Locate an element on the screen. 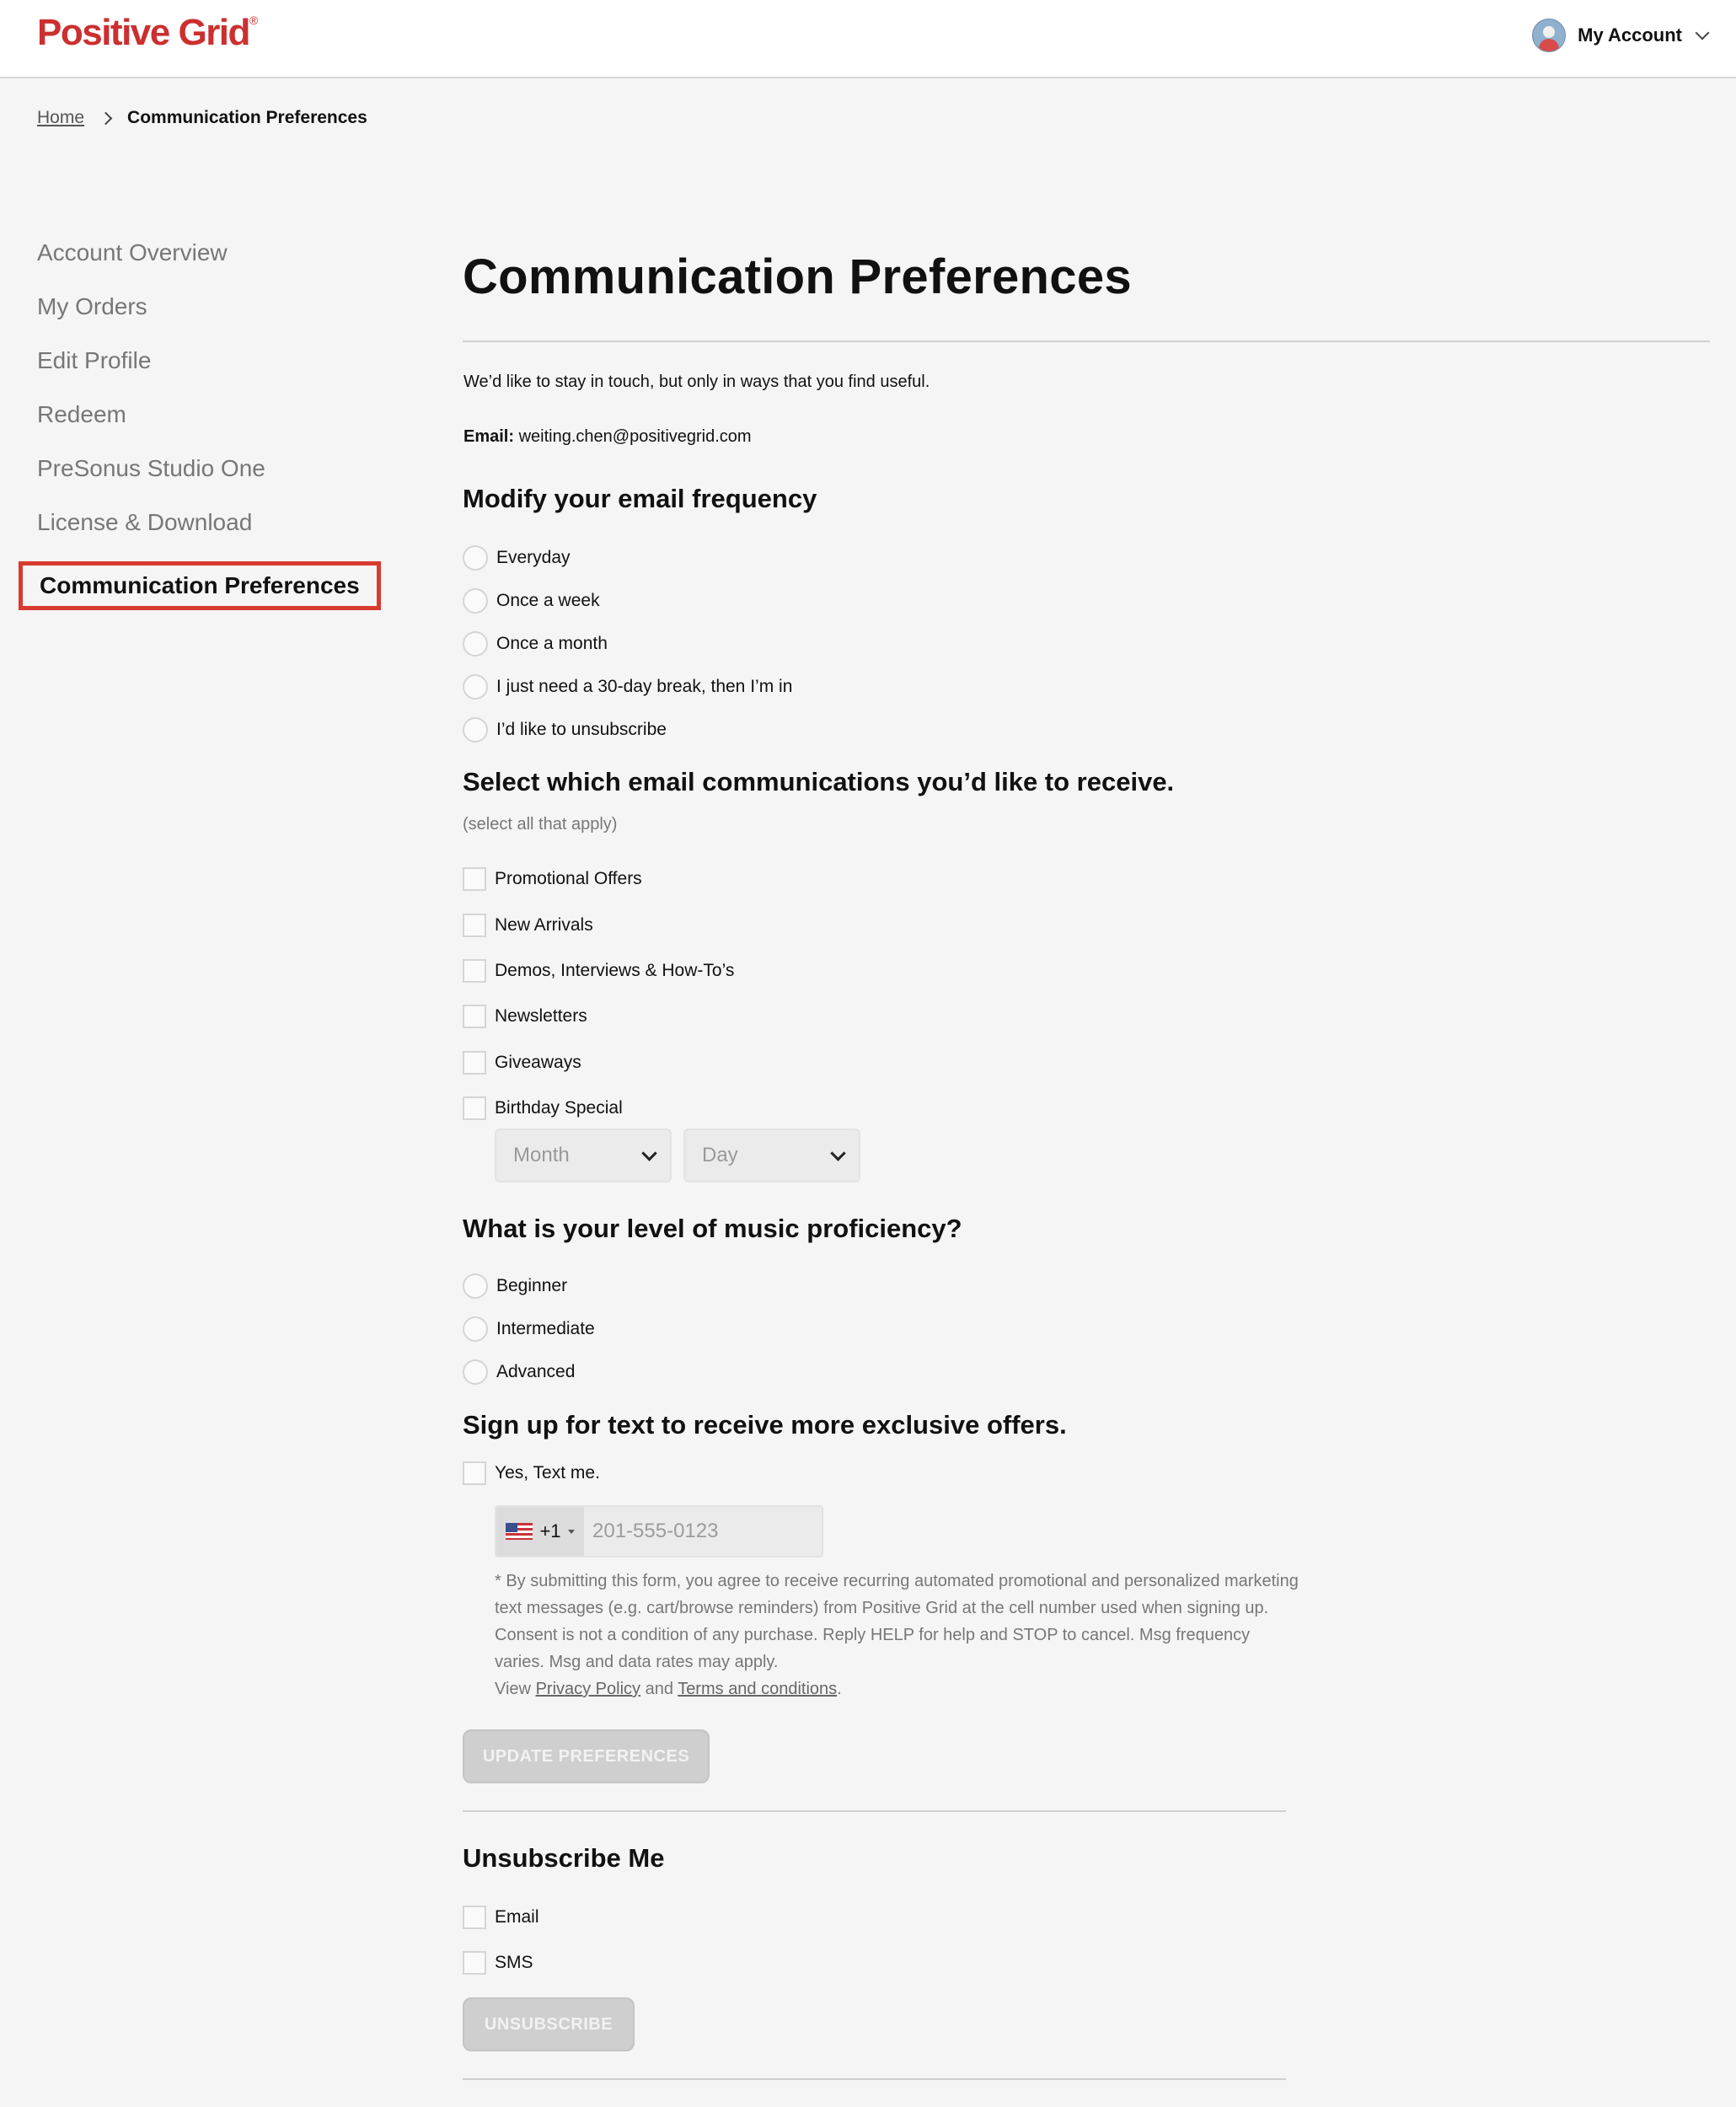 This screenshot has height=2107, width=1736. frequency-option-weekly: Once a week is located at coordinates (627, 600).